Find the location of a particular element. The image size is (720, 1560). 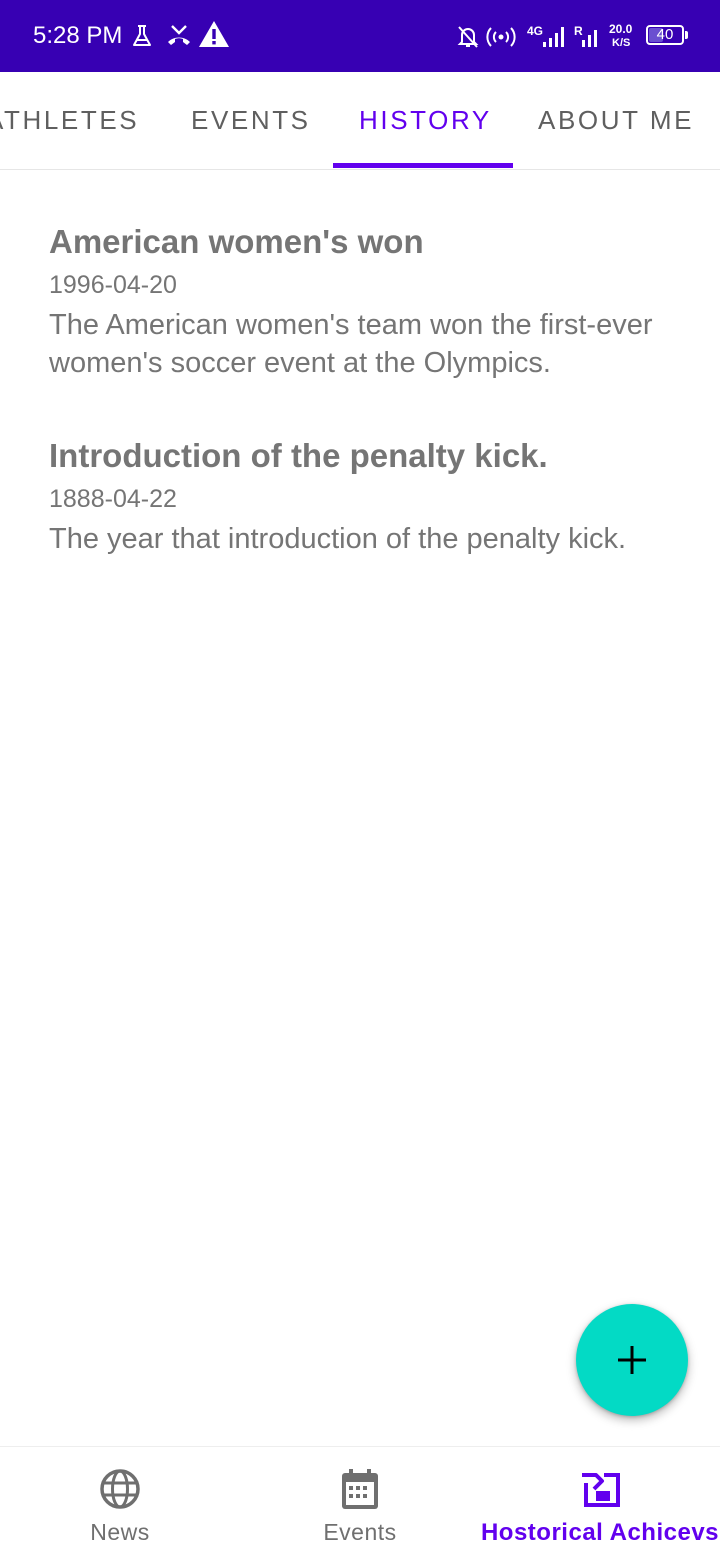

missed-call-icon is located at coordinates (179, 37).